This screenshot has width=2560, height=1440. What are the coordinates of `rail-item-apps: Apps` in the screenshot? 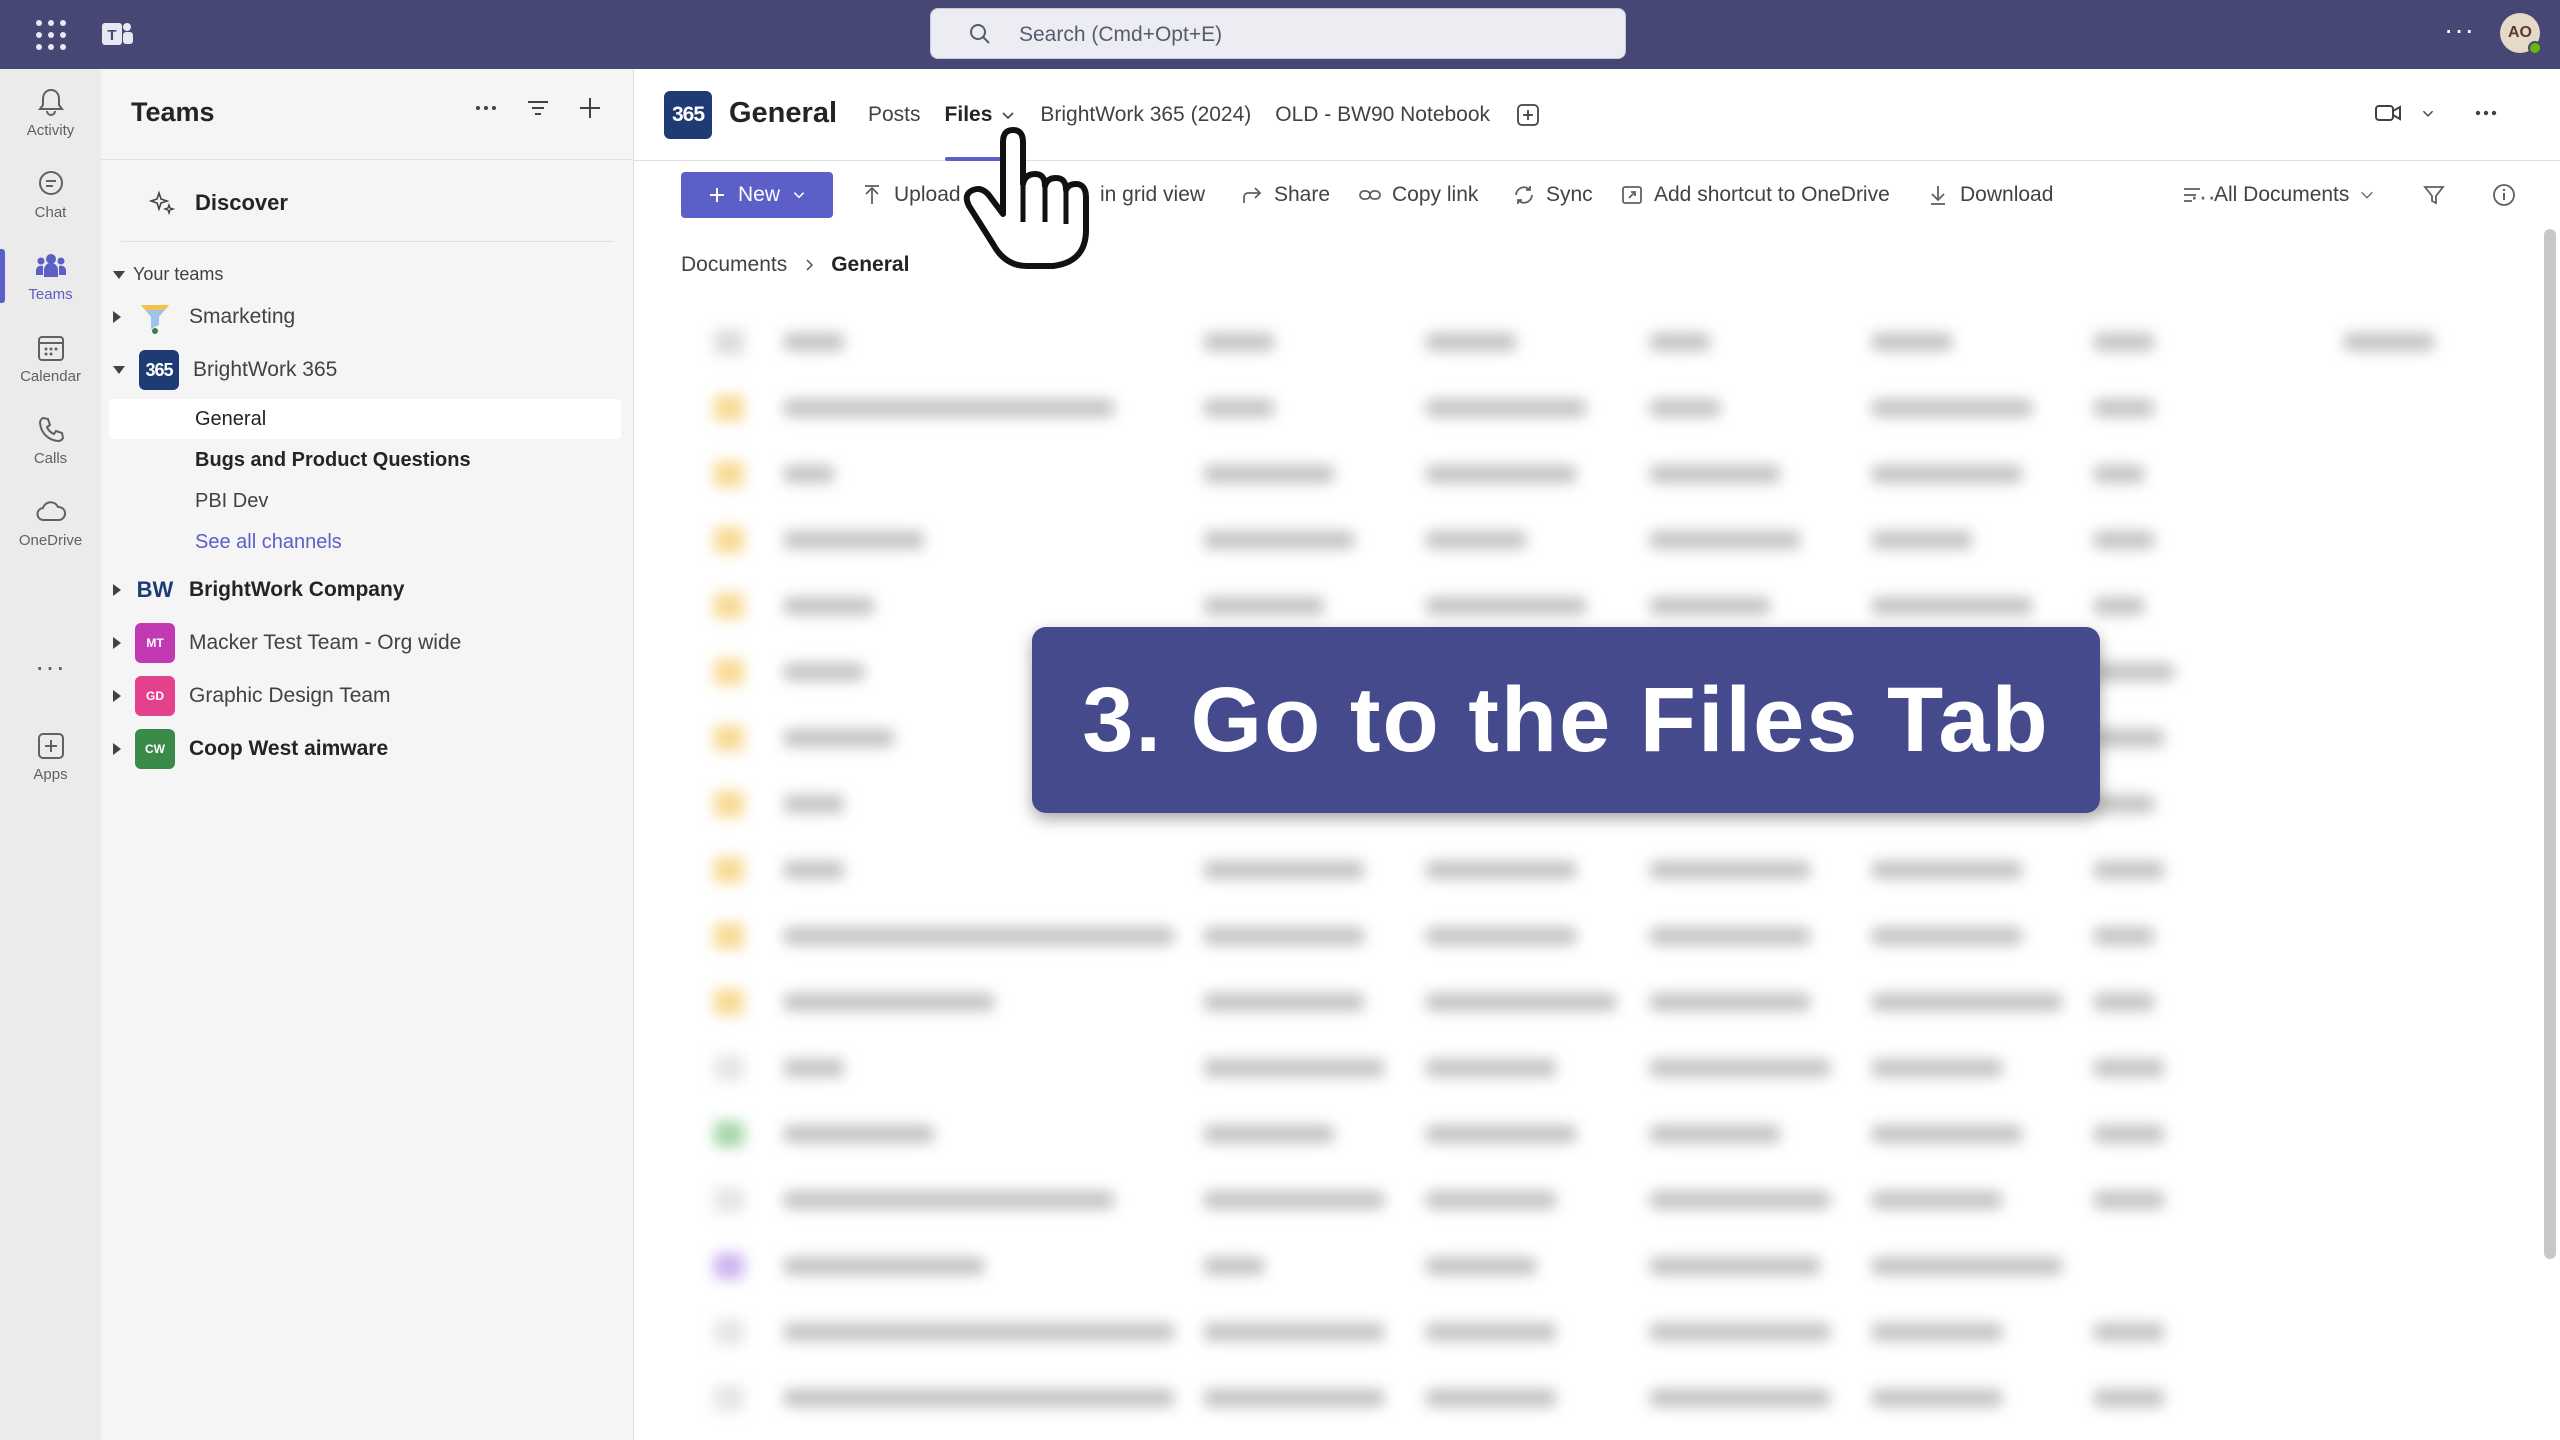 It's located at (50, 756).